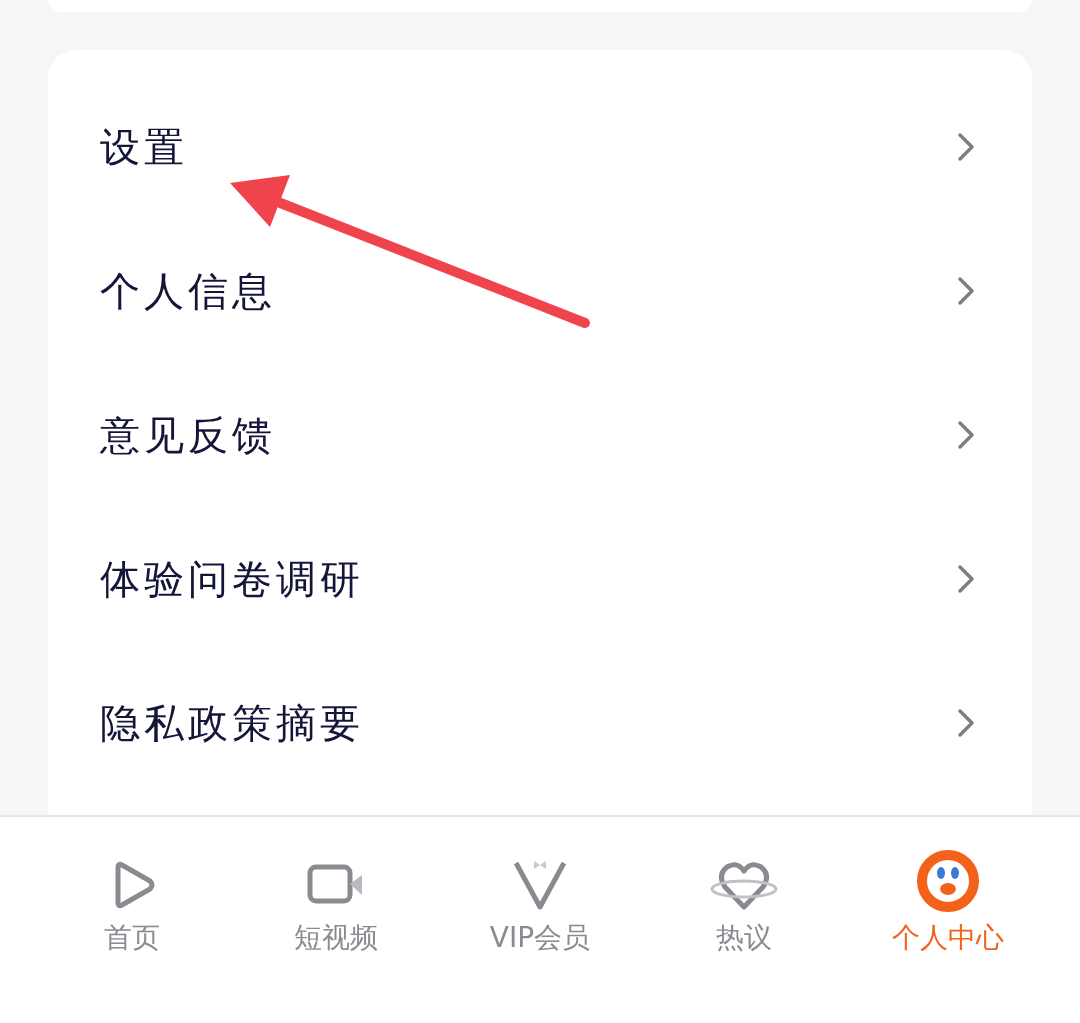 The image size is (1080, 1023). I want to click on smiley-face-icon, so click(948, 881).